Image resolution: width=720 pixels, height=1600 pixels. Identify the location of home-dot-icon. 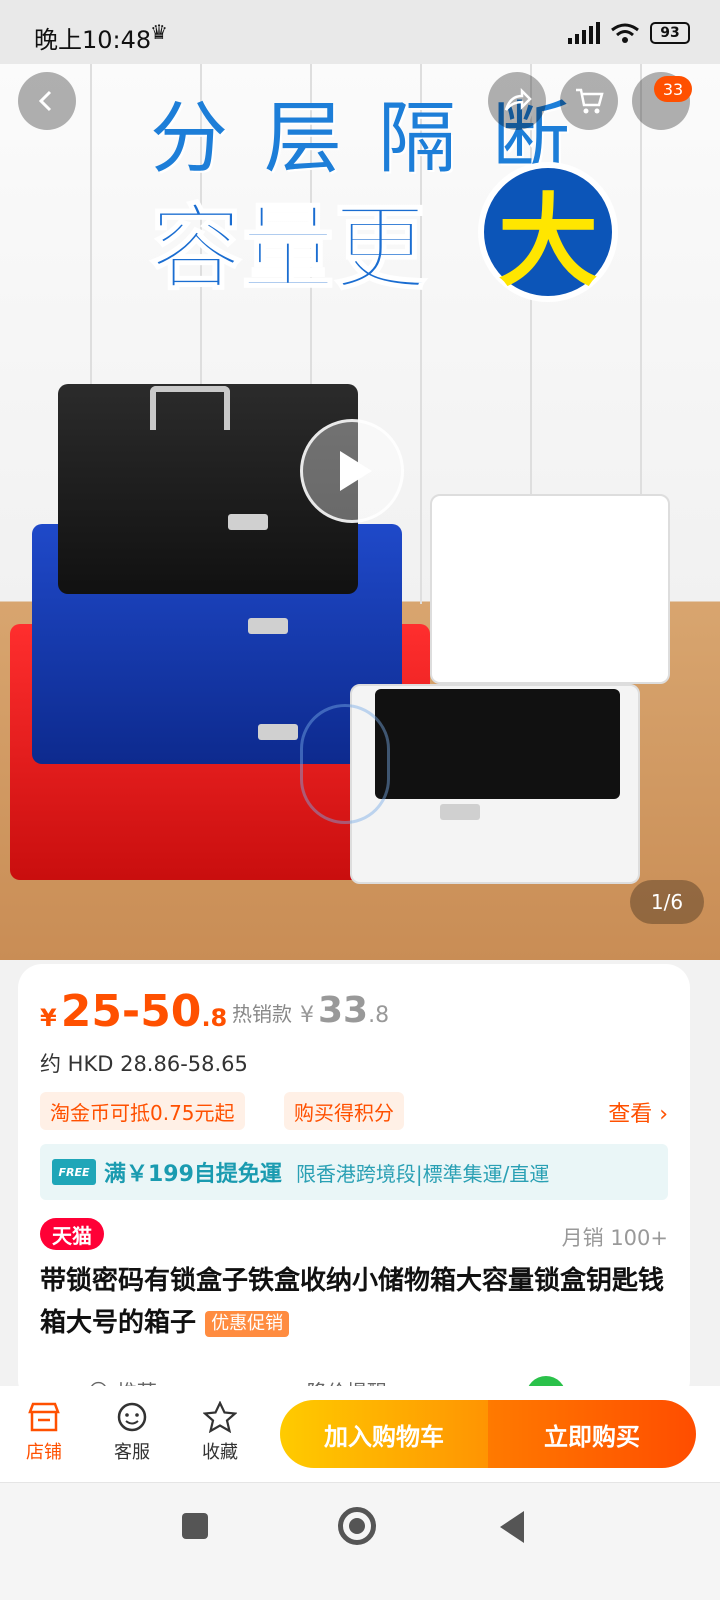
(357, 1526).